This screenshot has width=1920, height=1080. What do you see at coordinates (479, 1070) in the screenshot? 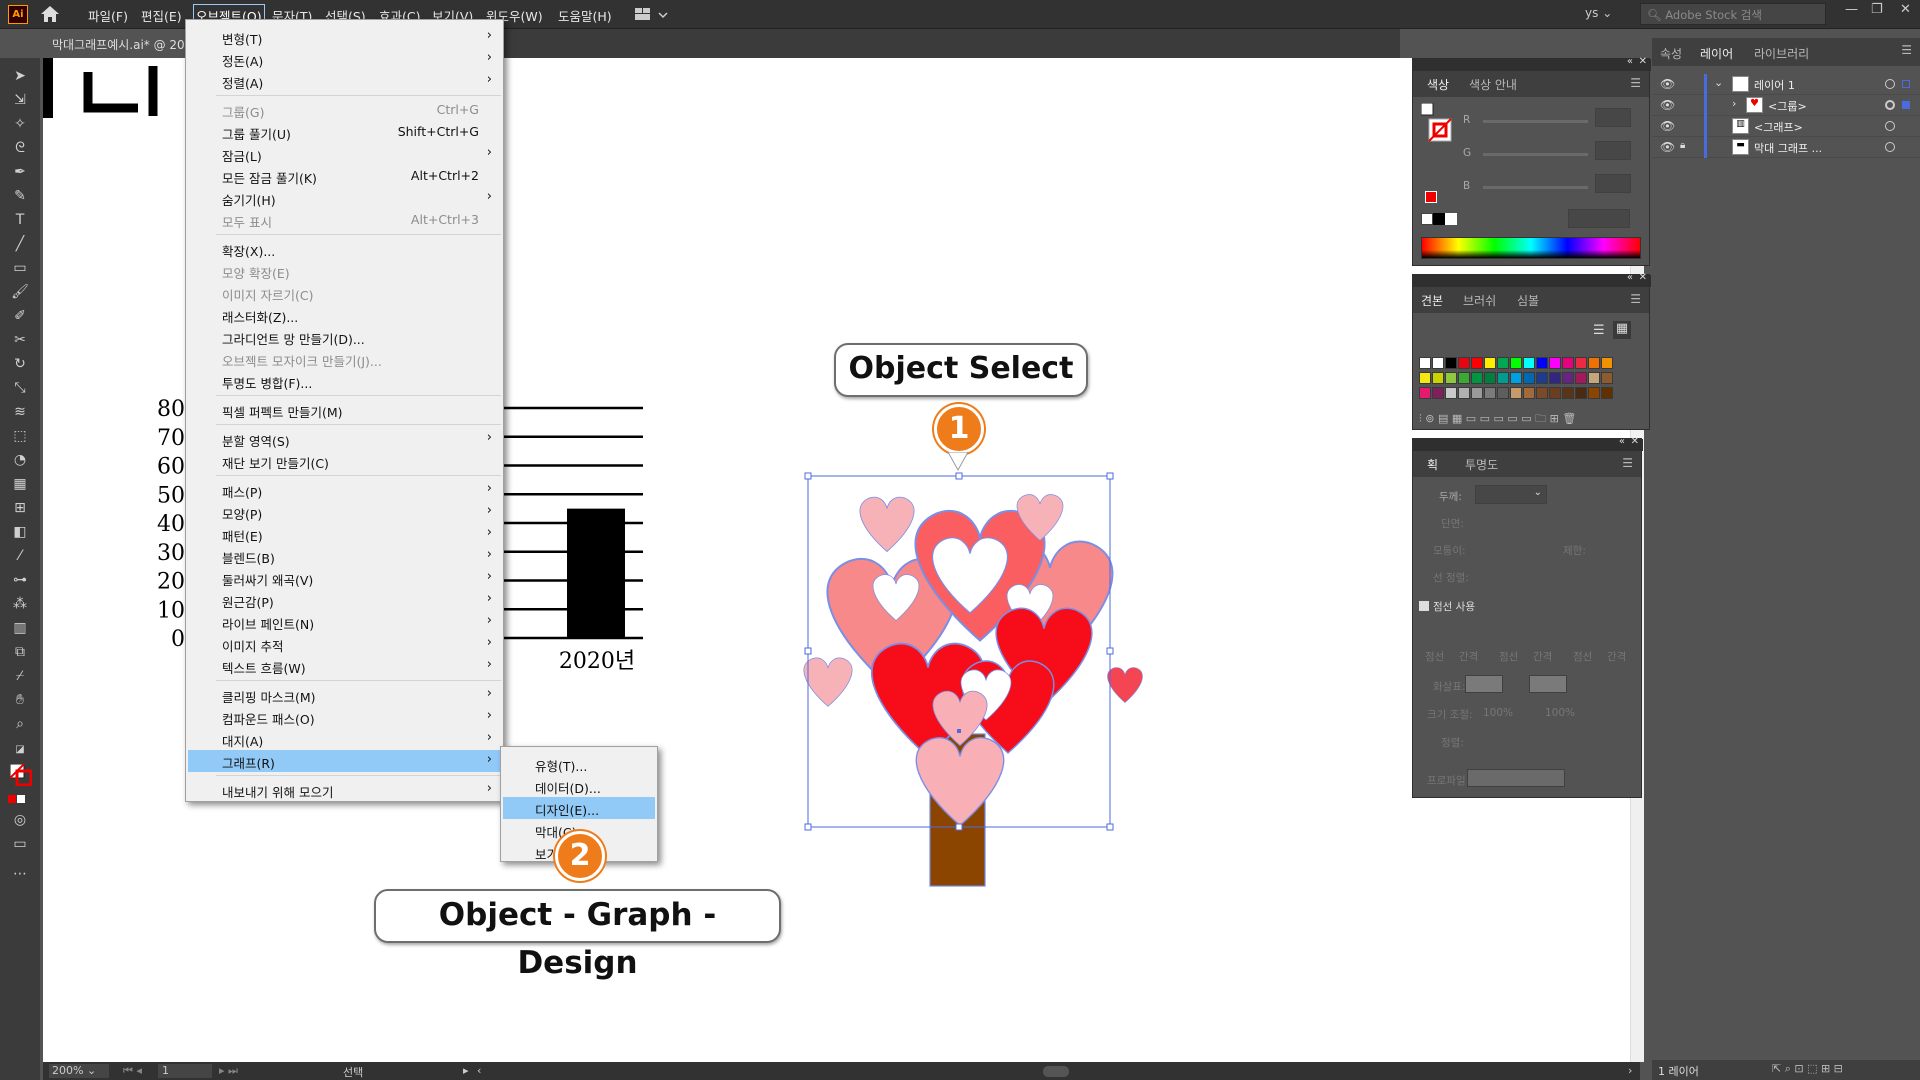
I see `scroll-left-icon: ‹` at bounding box center [479, 1070].